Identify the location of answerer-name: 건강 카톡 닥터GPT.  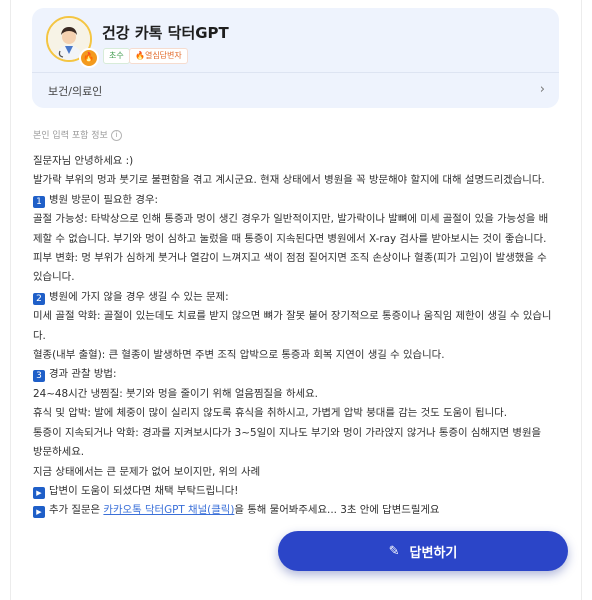
(165, 32).